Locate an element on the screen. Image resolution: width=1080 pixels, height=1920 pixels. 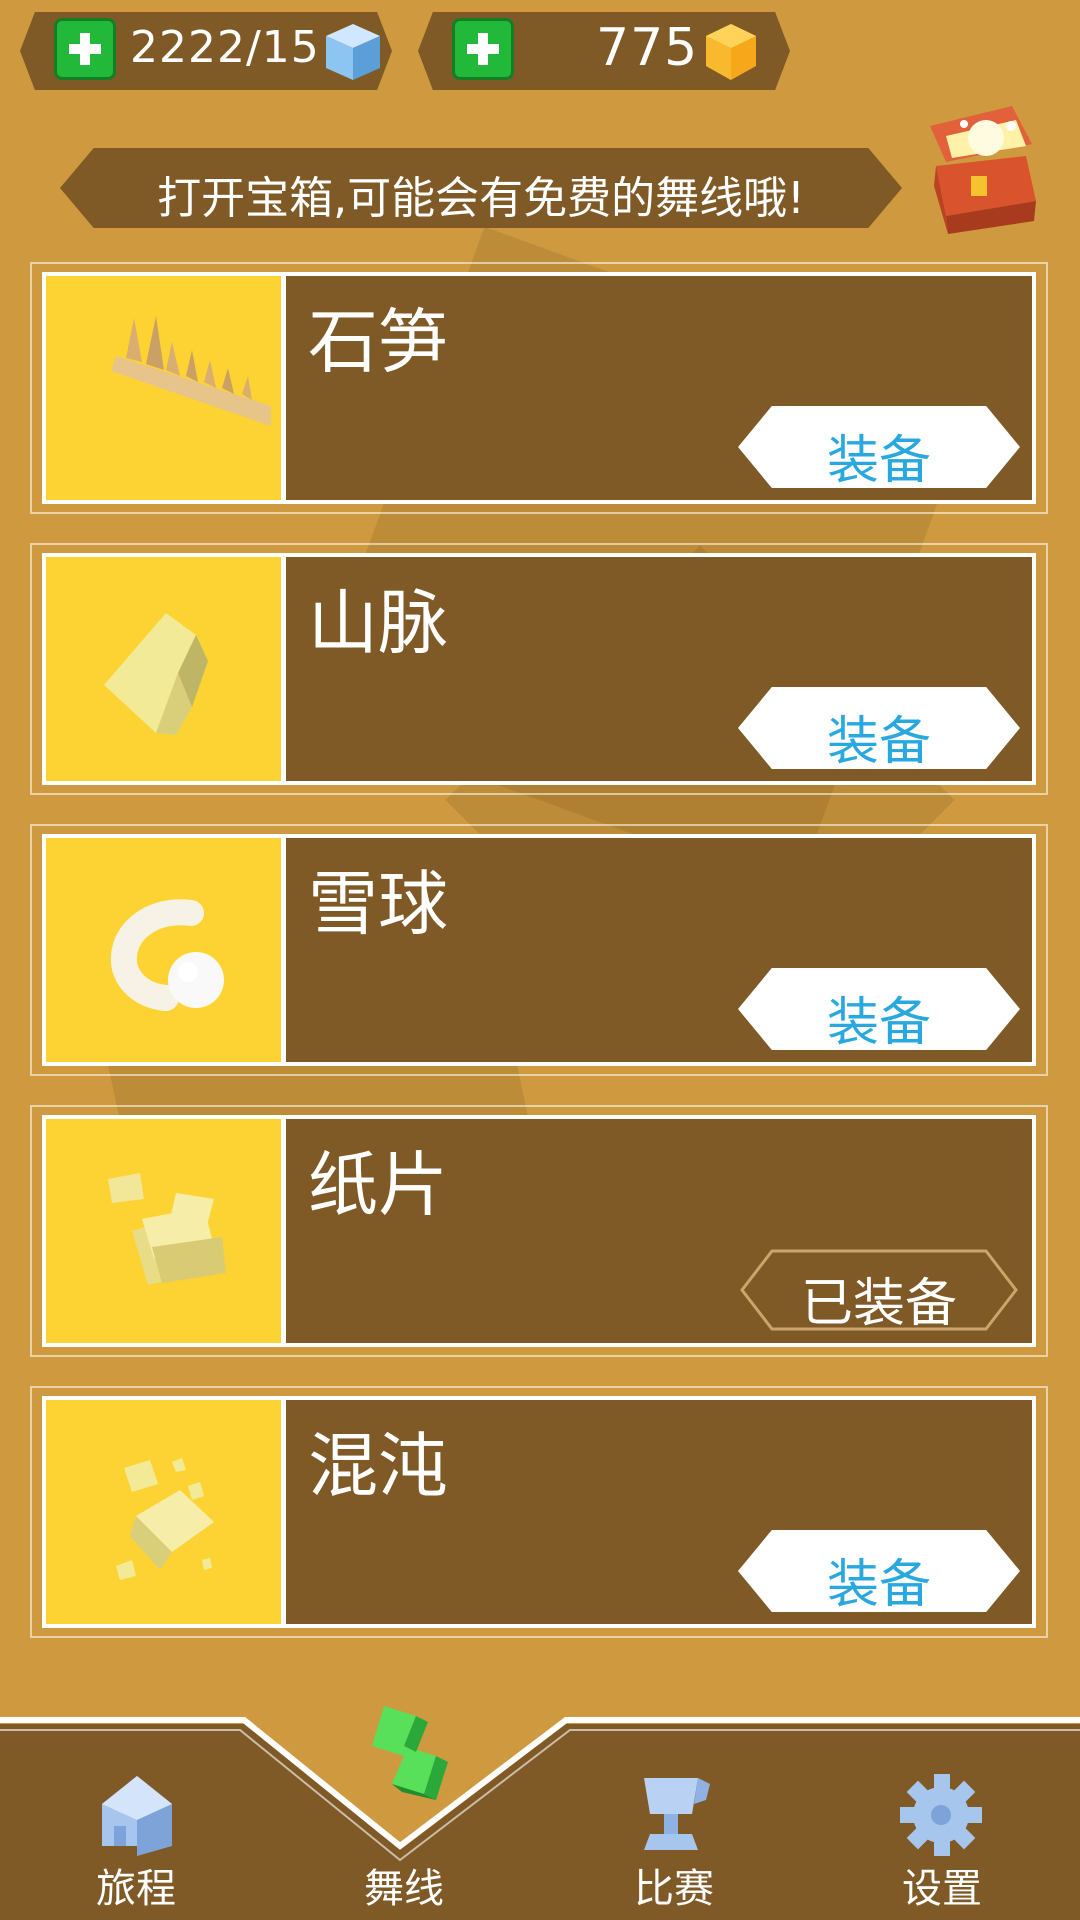
treasure-chest-icon is located at coordinates (981, 166).